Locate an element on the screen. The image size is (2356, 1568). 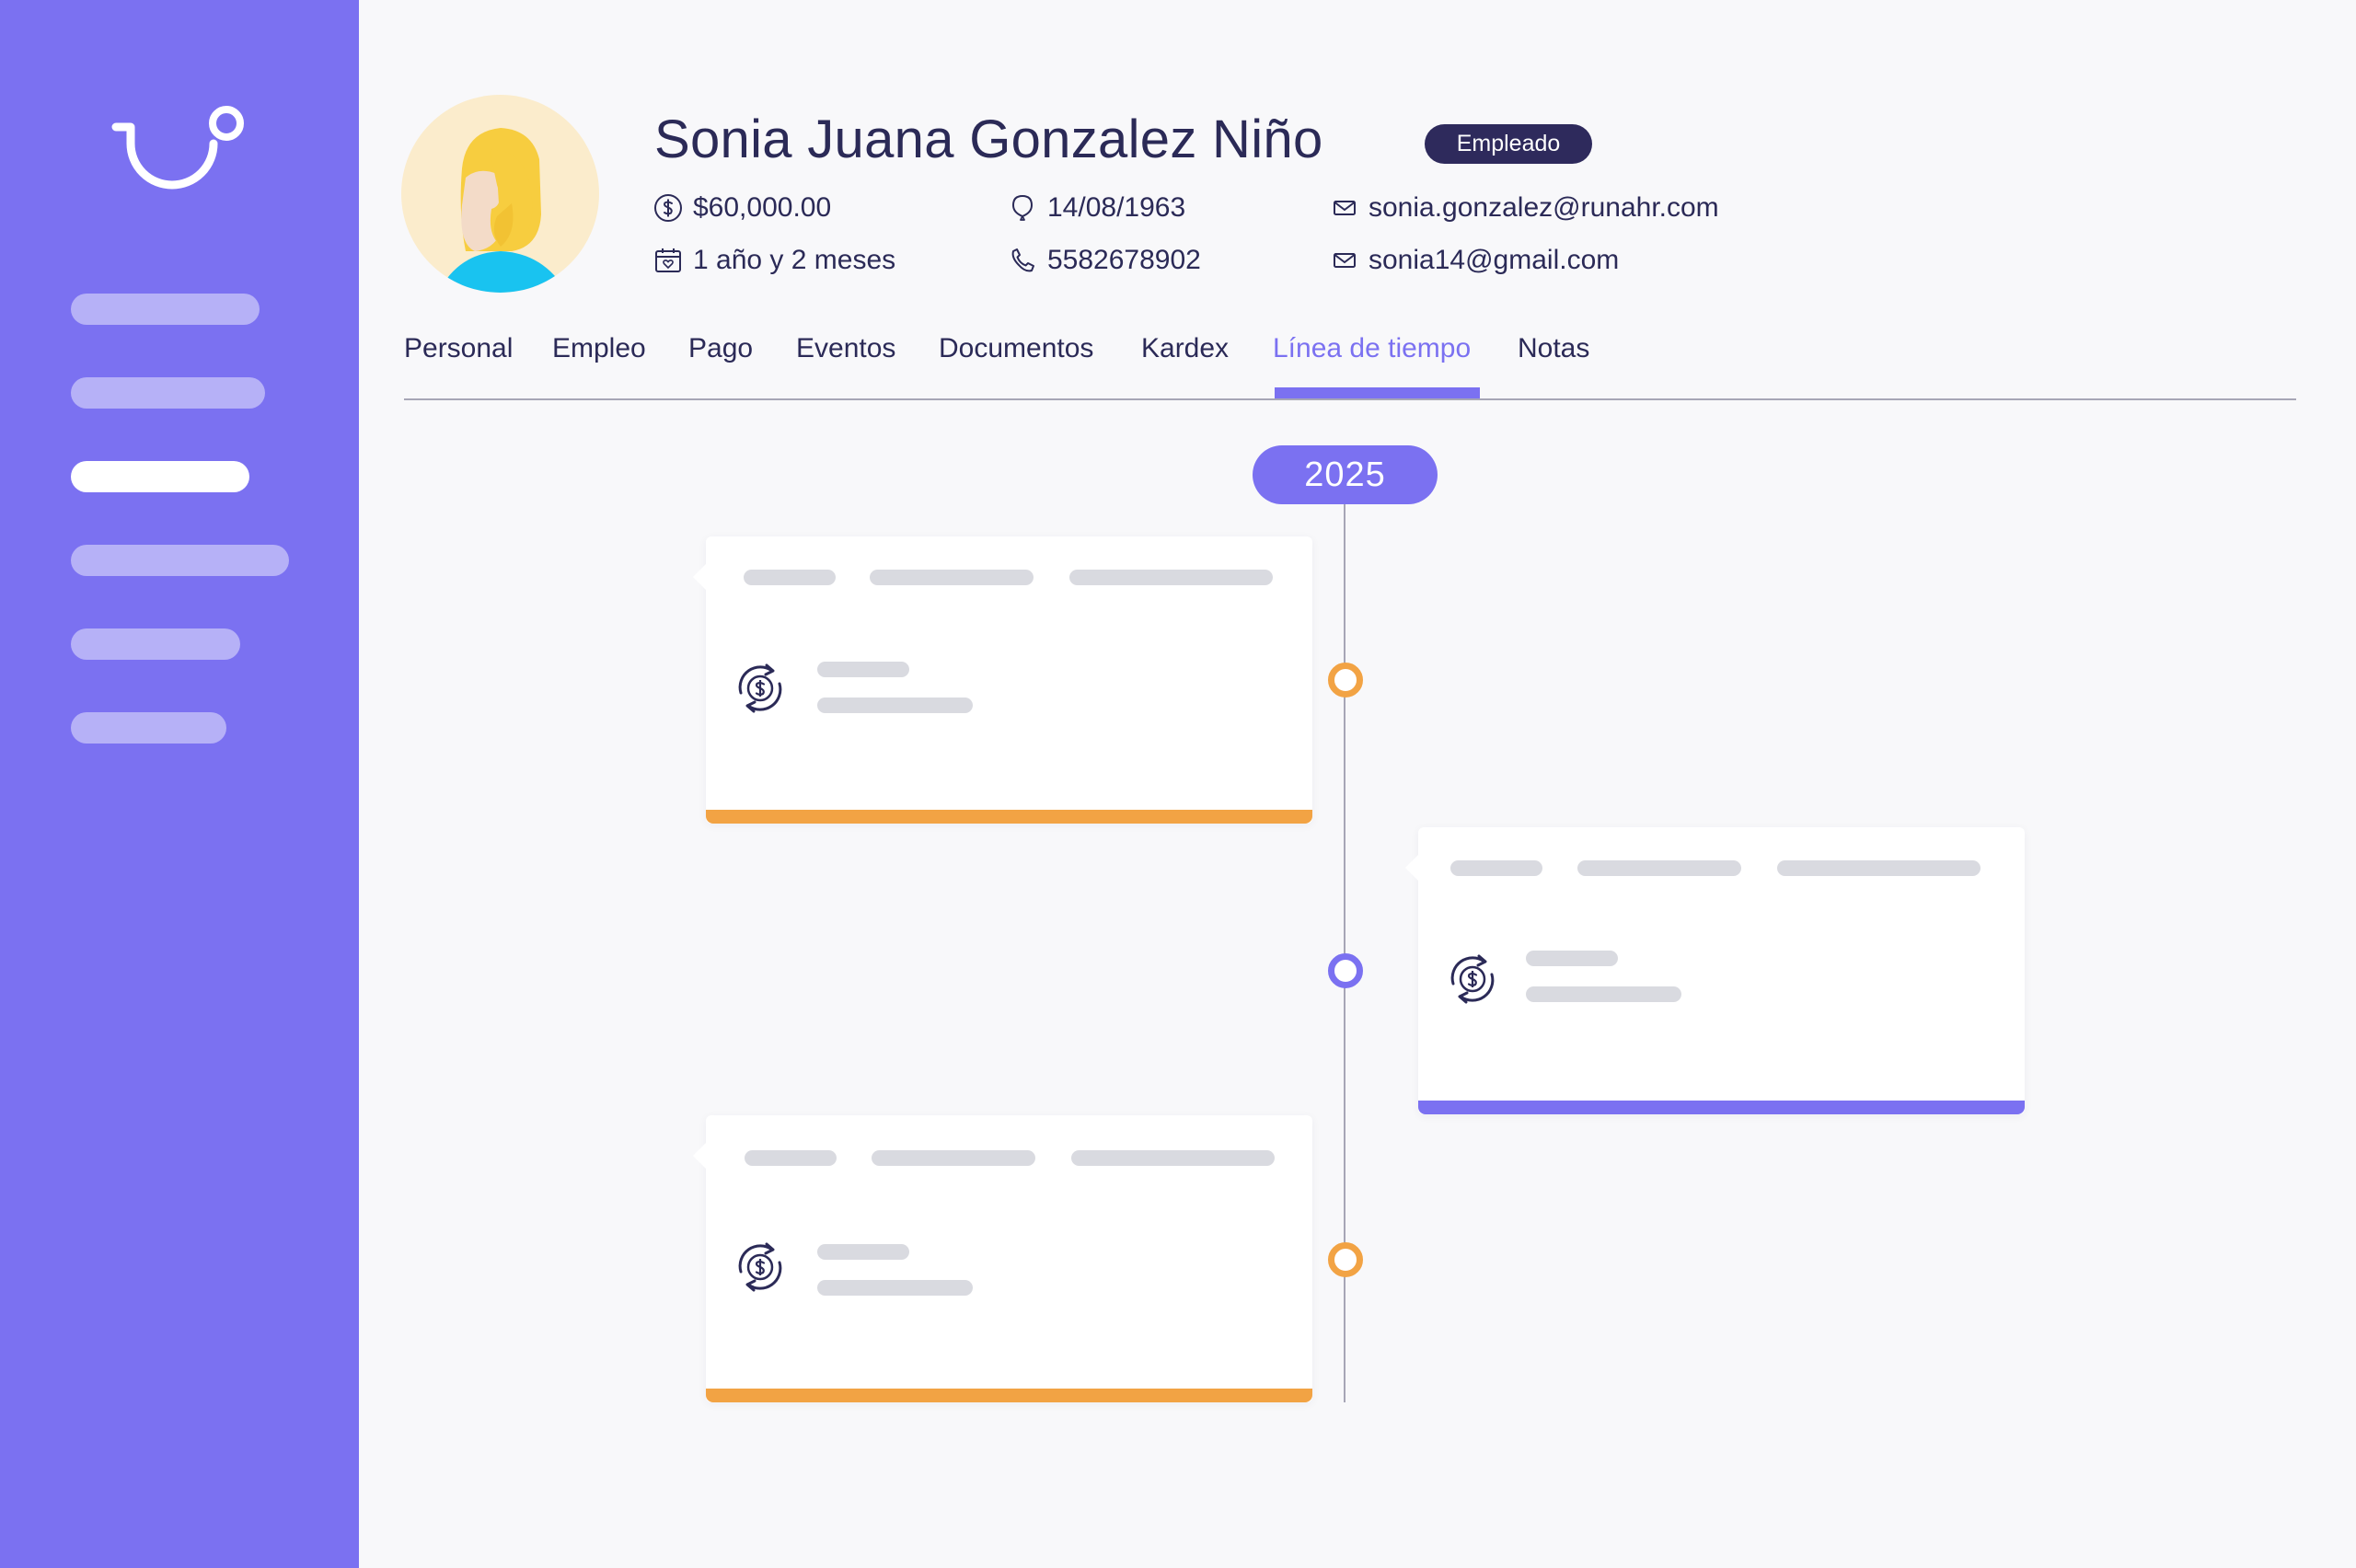
tenure-value: 1 año y 2 meses is located at coordinates (794, 260).